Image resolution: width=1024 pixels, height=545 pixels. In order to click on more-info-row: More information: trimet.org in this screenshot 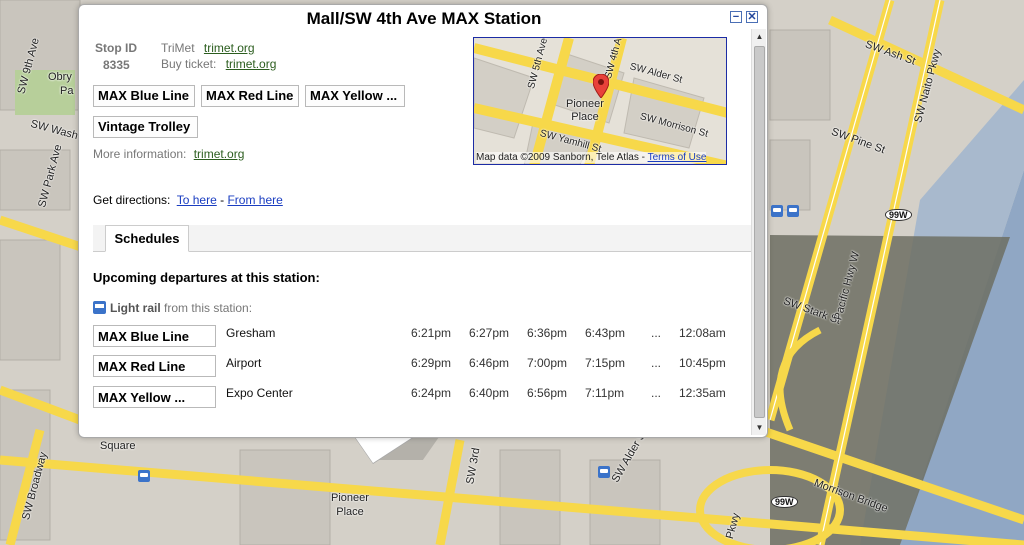, I will do `click(168, 154)`.